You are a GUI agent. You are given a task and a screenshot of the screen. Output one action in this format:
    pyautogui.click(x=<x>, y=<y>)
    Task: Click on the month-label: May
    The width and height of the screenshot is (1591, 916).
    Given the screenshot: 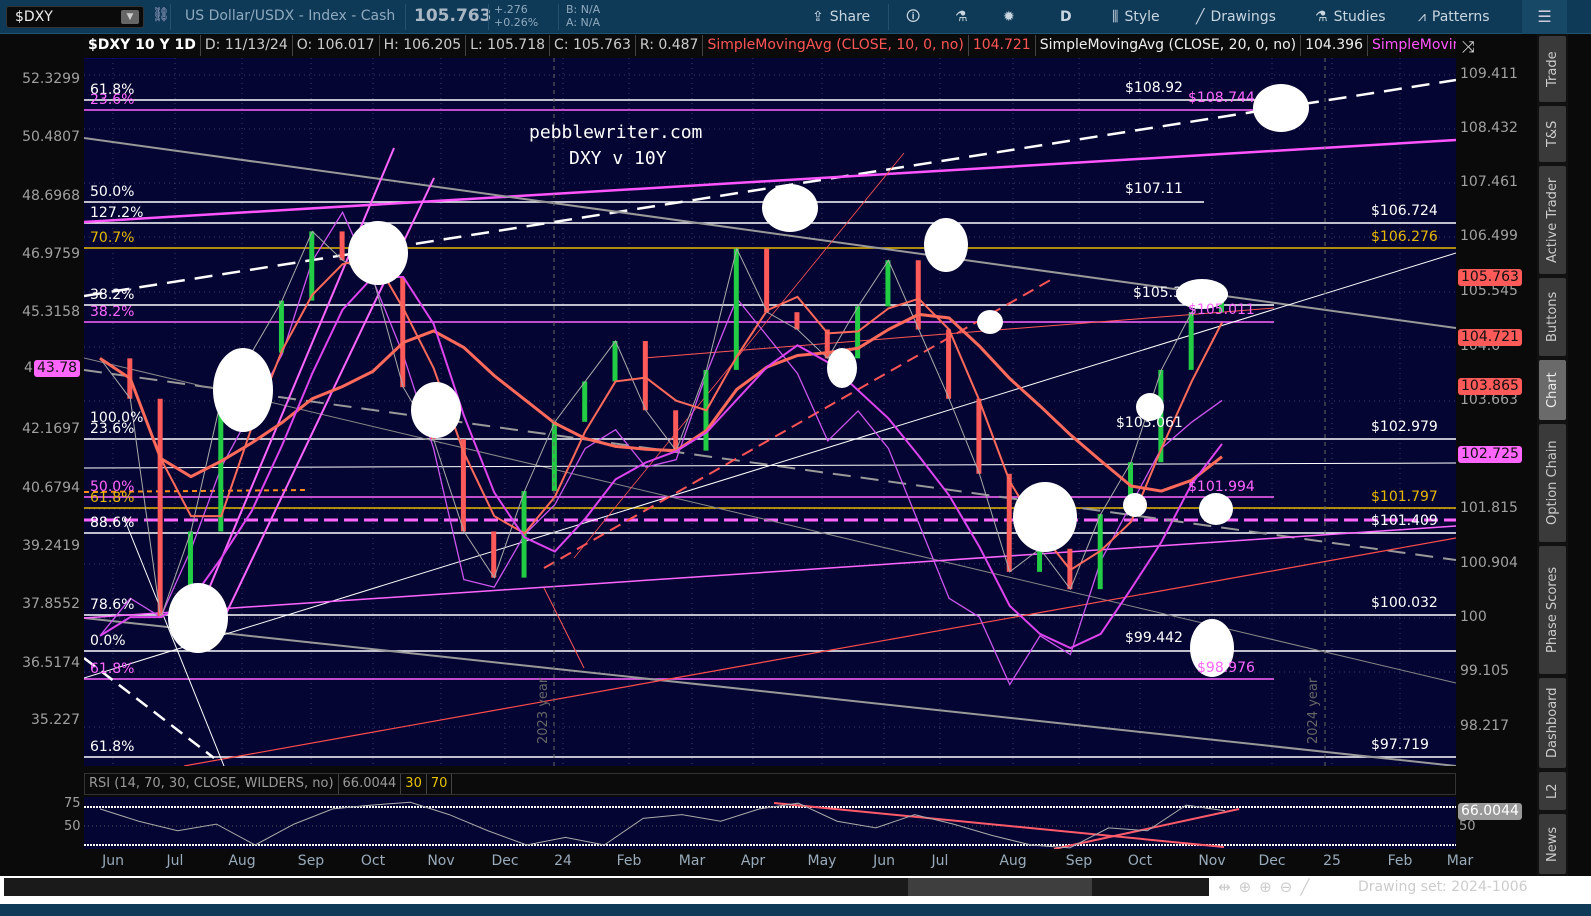 What is the action you would take?
    pyautogui.click(x=822, y=861)
    